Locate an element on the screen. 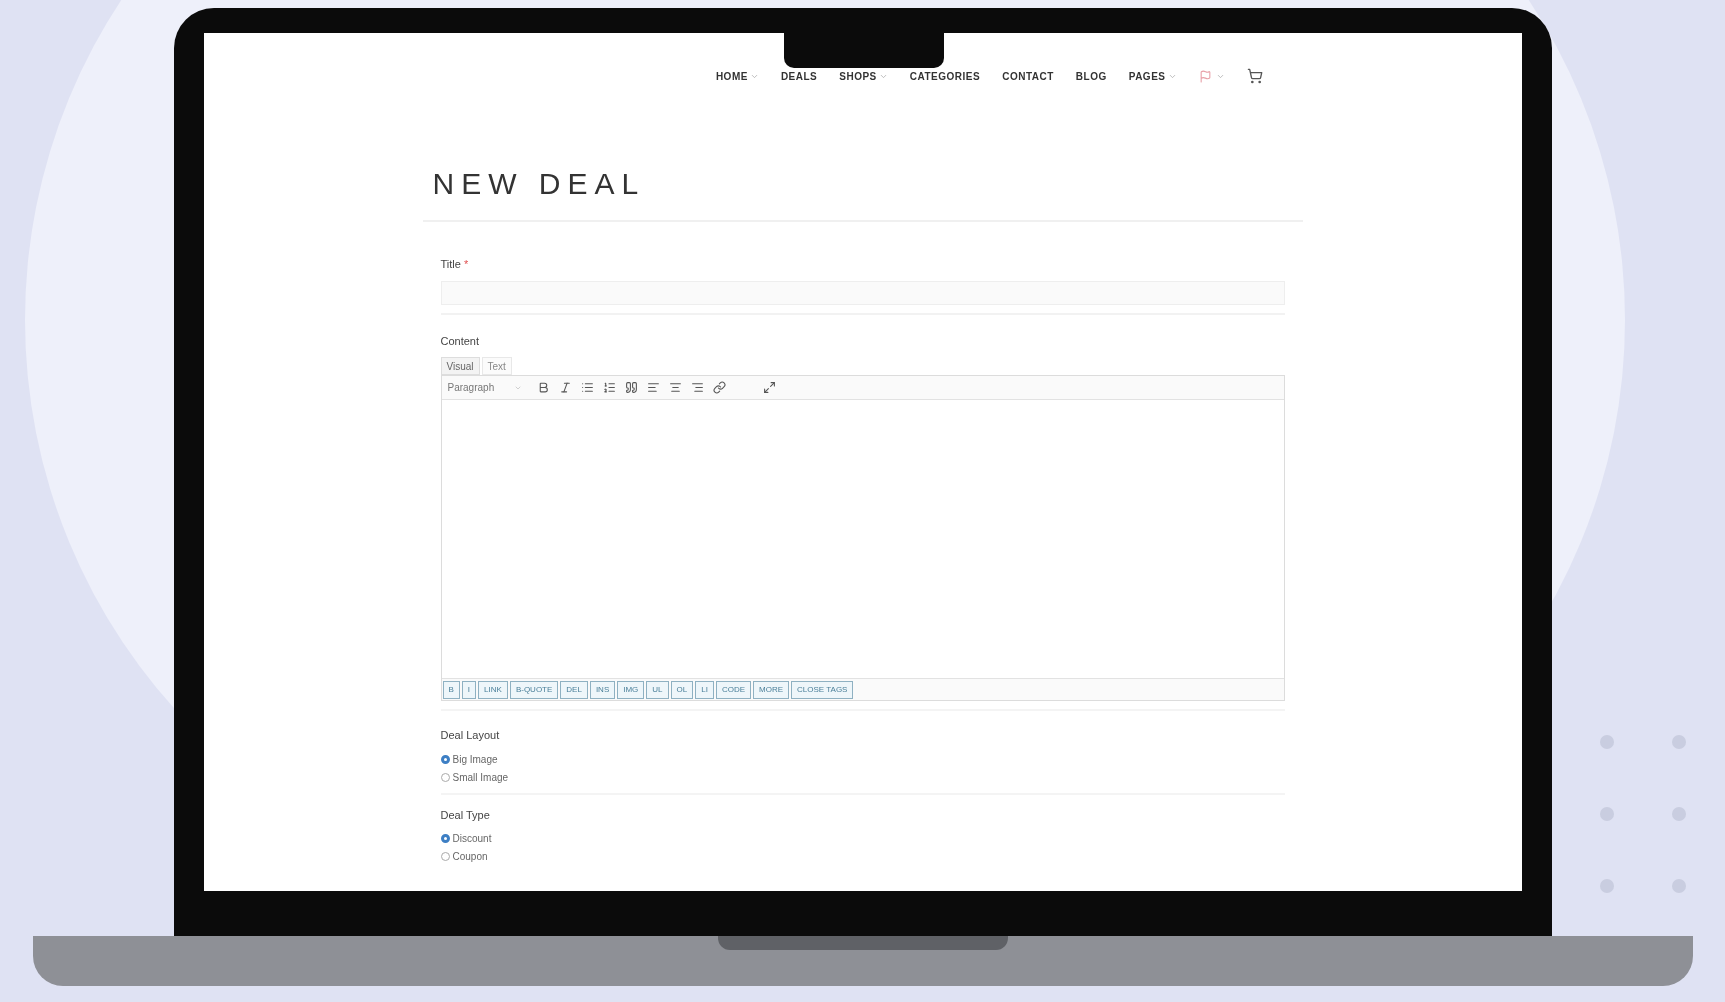  align-left-icon is located at coordinates (653, 387).